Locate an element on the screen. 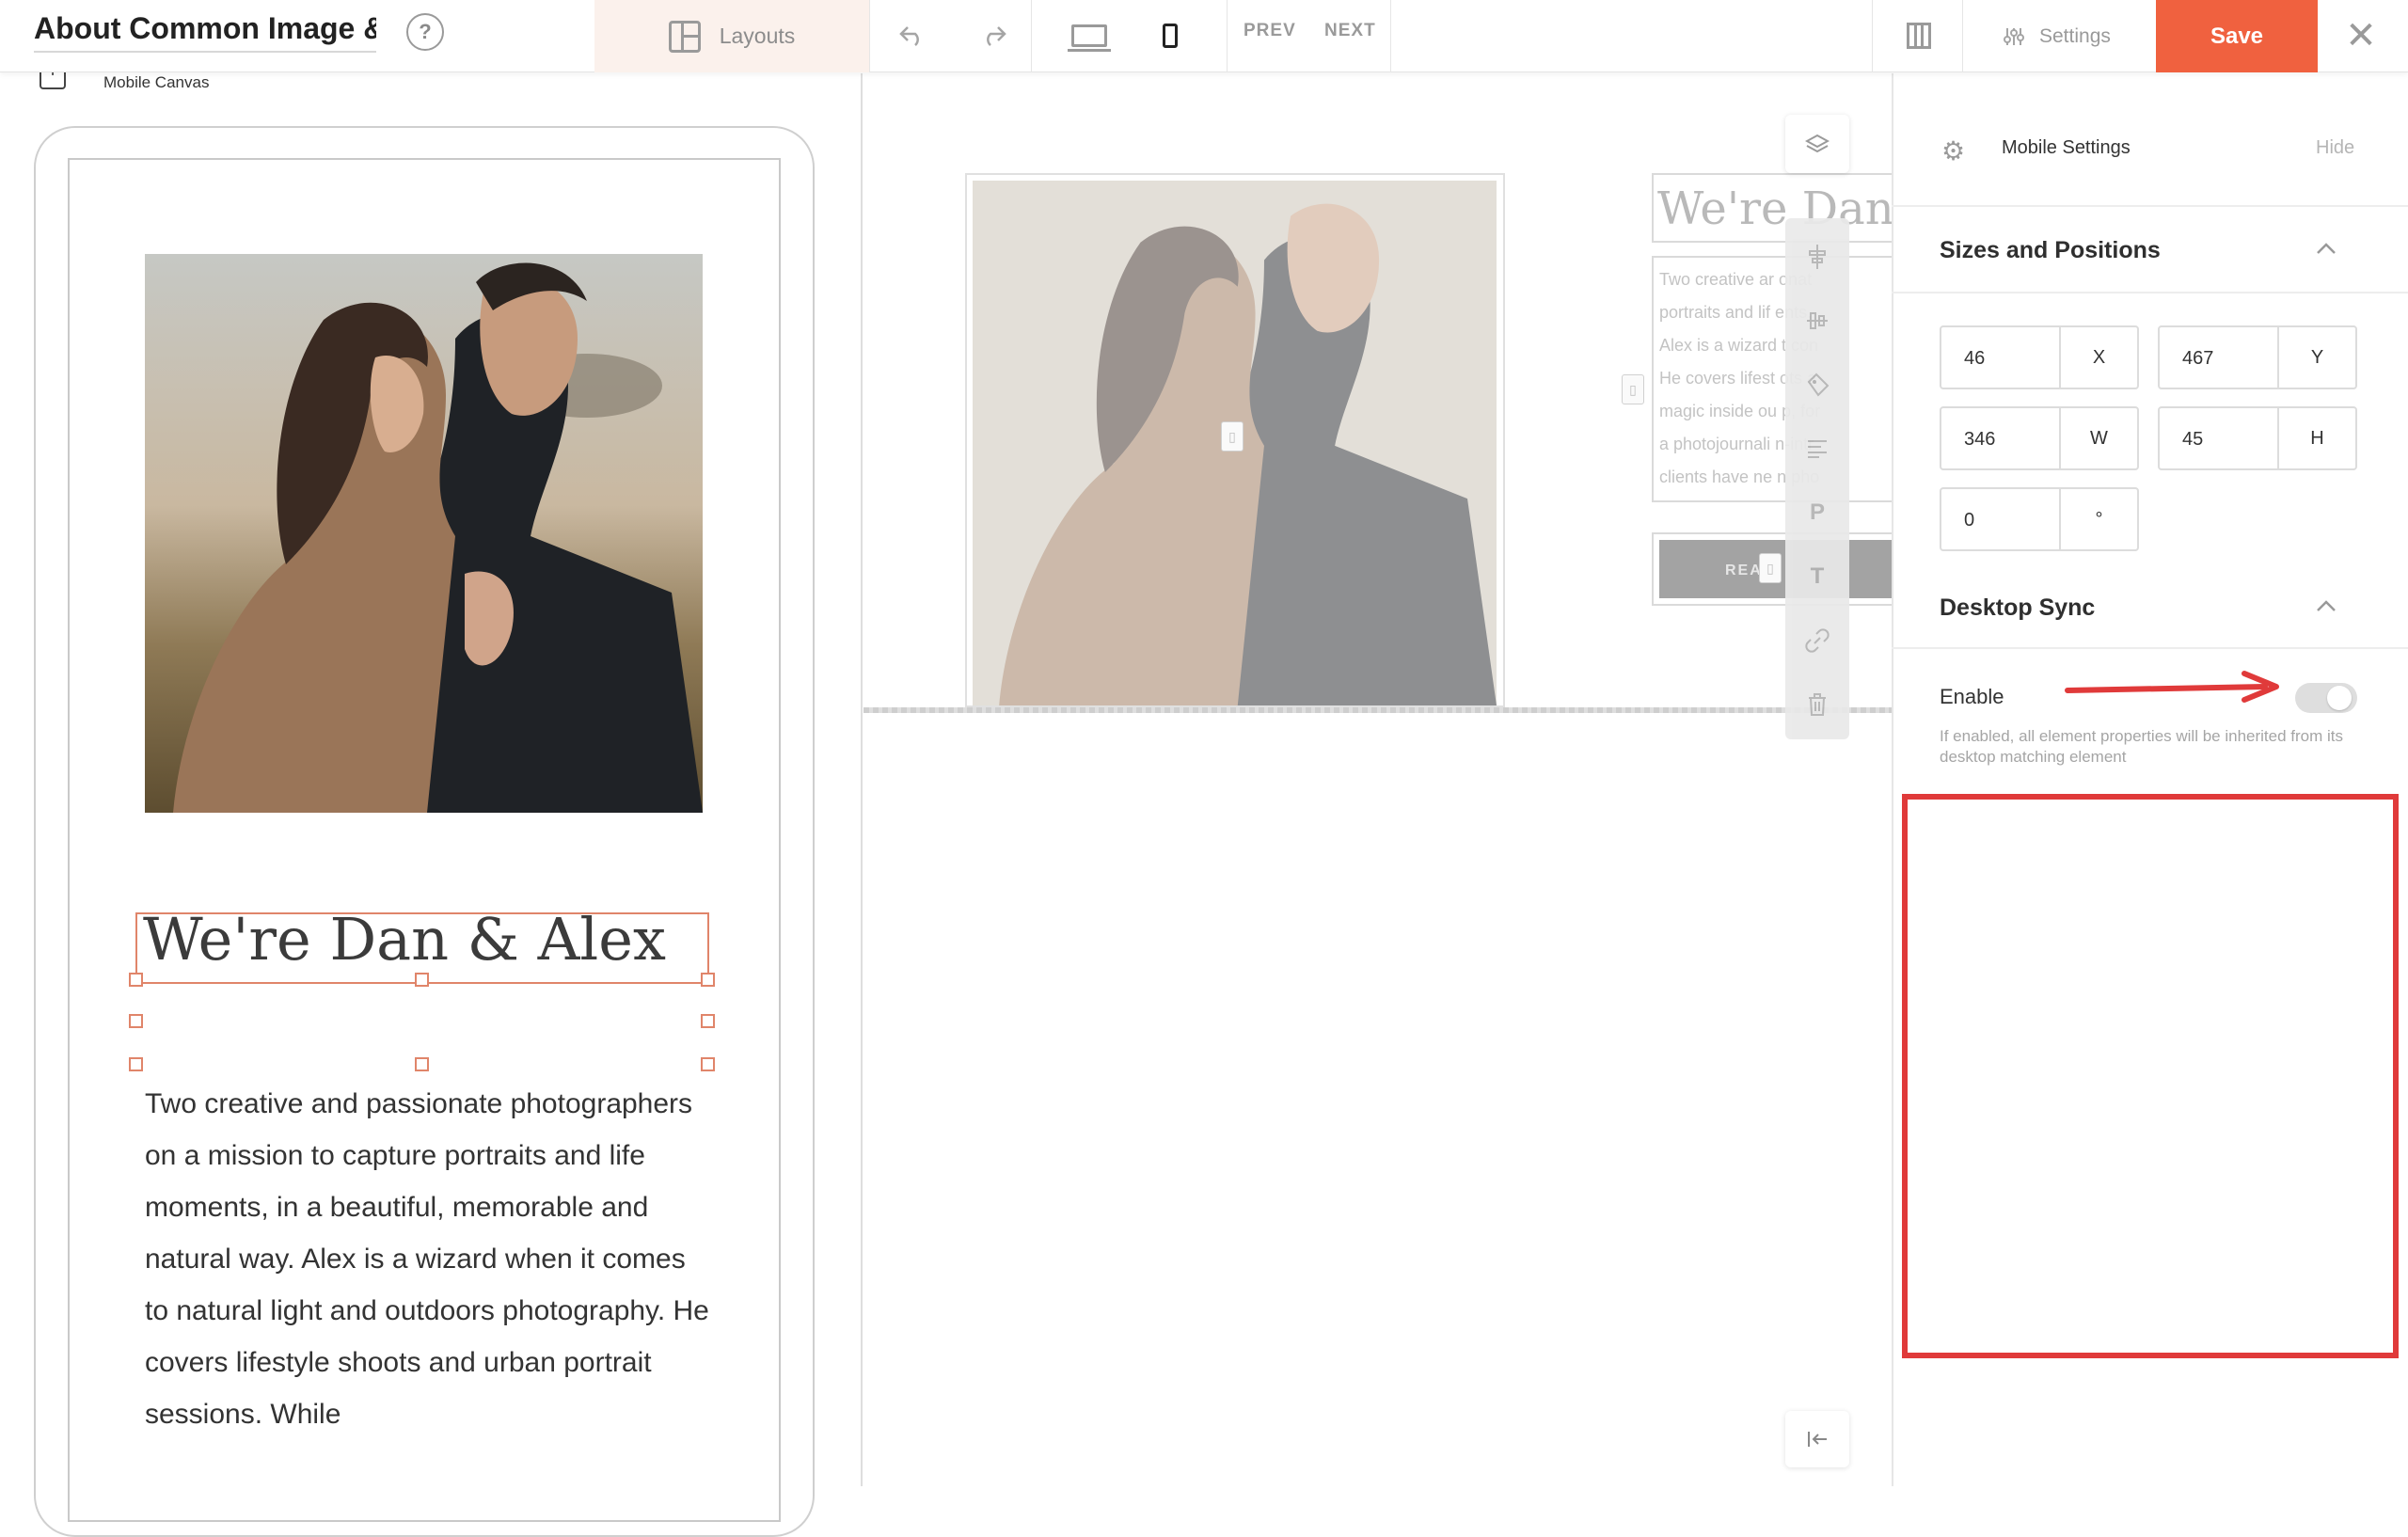 The width and height of the screenshot is (2408, 1537). save-button: Save is located at coordinates (2237, 36).